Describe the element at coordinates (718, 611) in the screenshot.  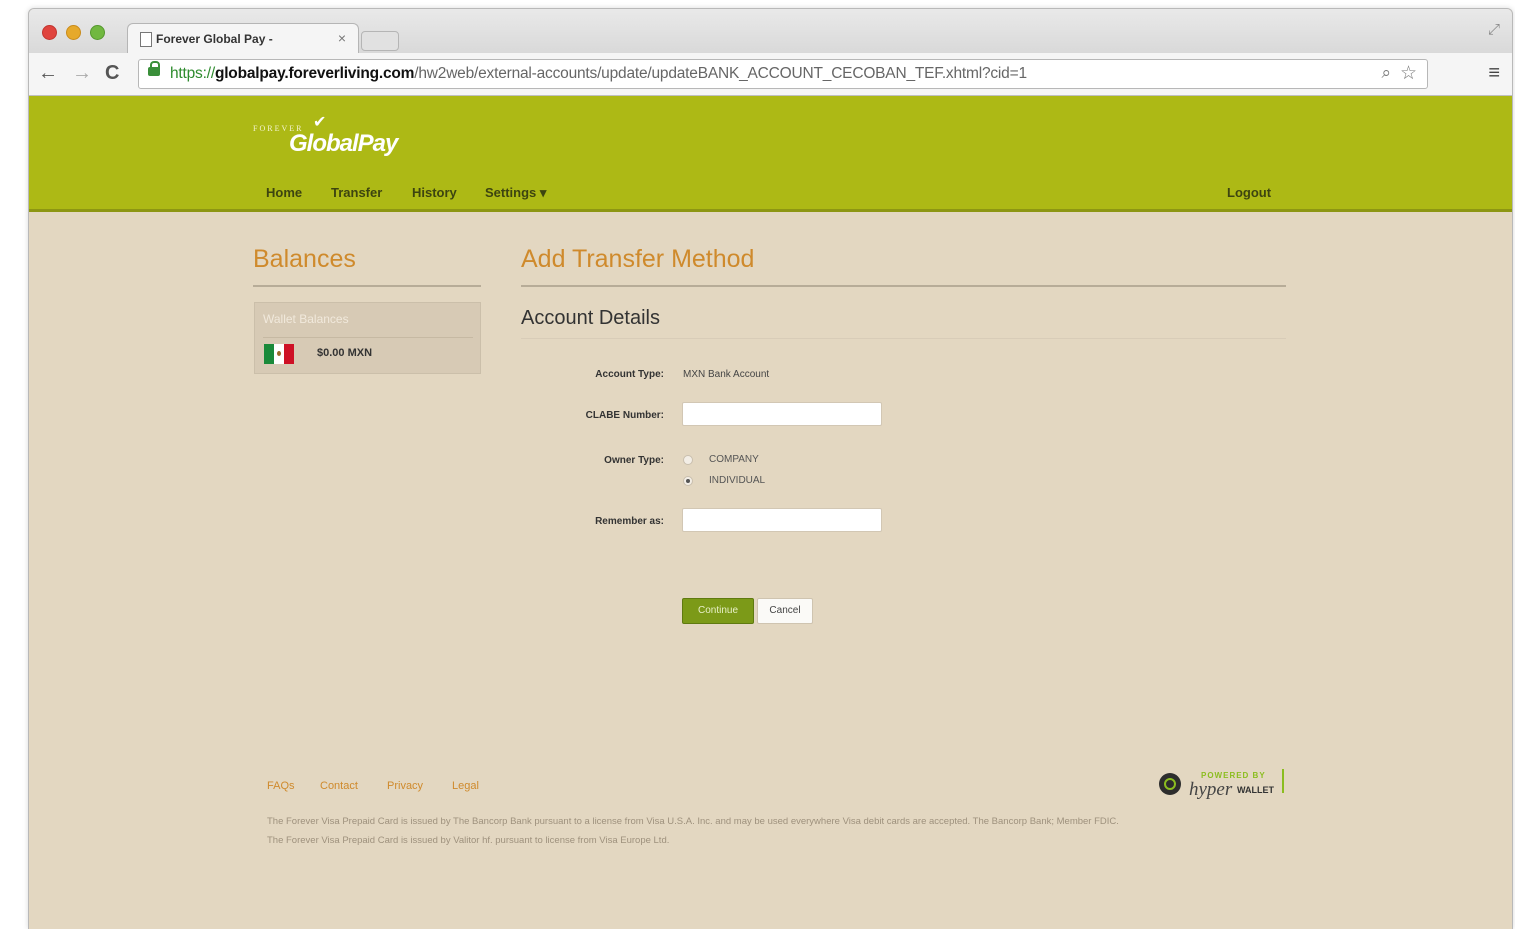
I see `continue-button: Continue` at that location.